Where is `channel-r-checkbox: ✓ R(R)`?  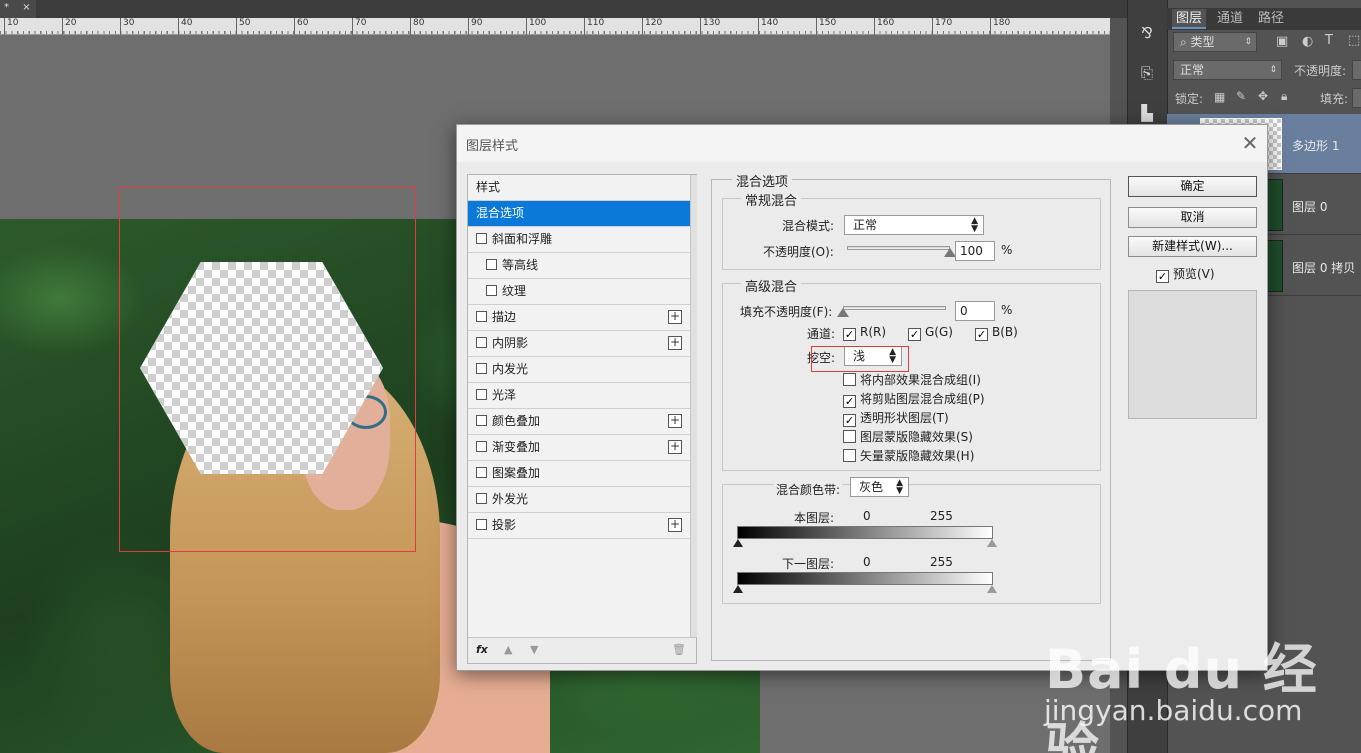 channel-r-checkbox: ✓ R(R) is located at coordinates (864, 333).